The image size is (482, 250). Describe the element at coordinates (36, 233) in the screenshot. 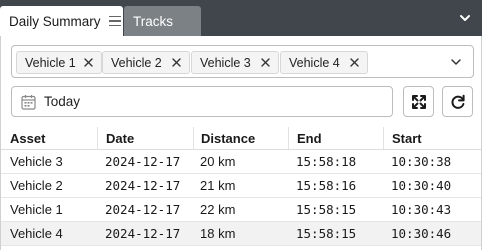

I see `cell-asset: Vehicle 4` at that location.